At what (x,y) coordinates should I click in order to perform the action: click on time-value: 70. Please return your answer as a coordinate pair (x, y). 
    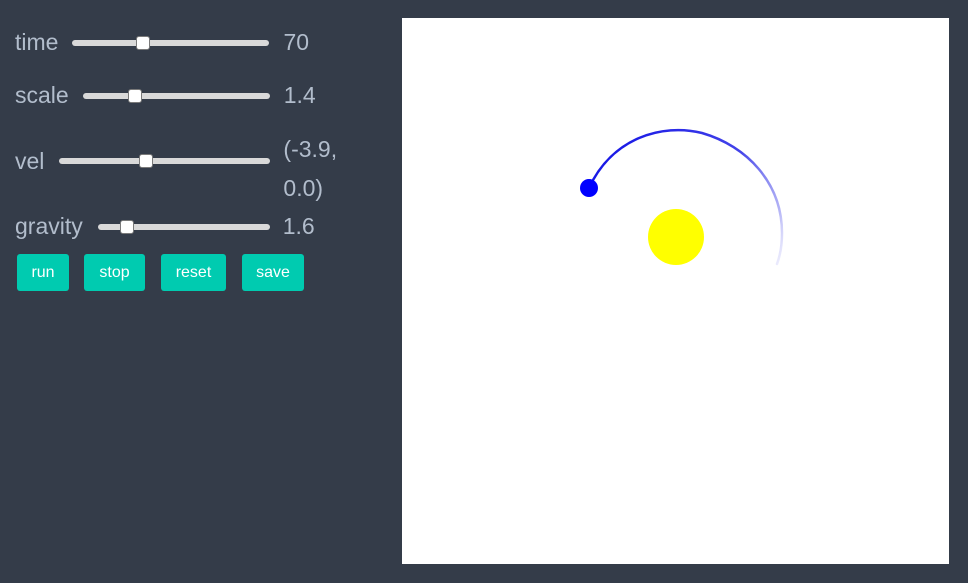
    Looking at the image, I should click on (296, 42).